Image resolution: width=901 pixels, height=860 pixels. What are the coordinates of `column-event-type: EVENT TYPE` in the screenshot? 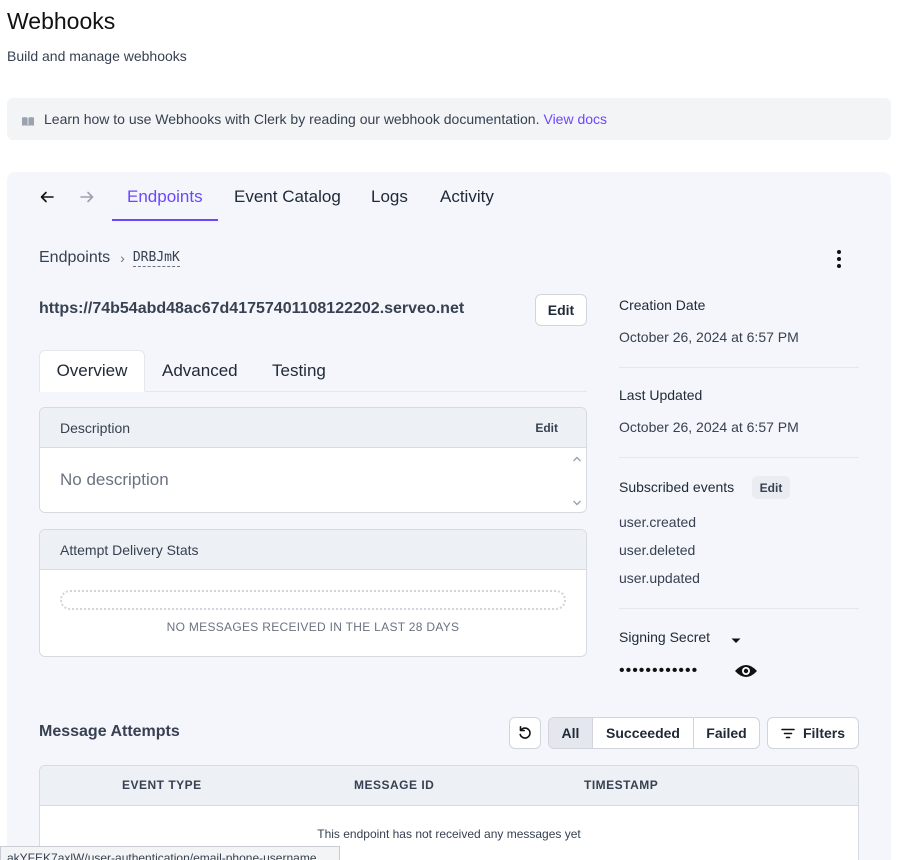 It's located at (162, 785).